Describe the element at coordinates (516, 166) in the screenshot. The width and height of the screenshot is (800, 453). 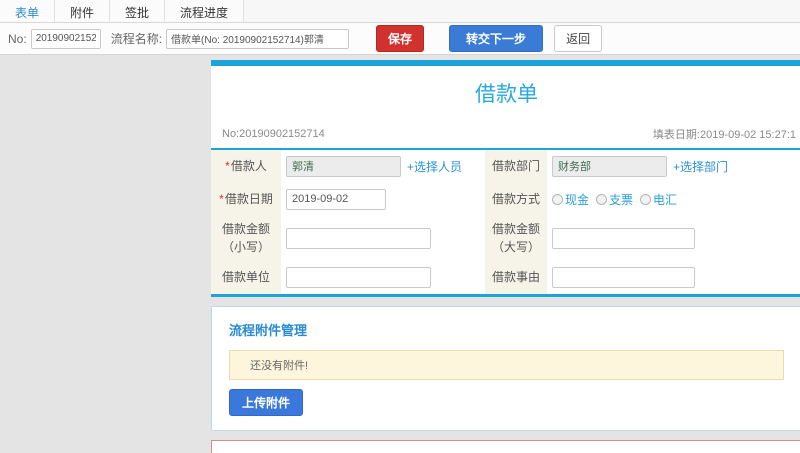
I see `department-label: 借款部门` at that location.